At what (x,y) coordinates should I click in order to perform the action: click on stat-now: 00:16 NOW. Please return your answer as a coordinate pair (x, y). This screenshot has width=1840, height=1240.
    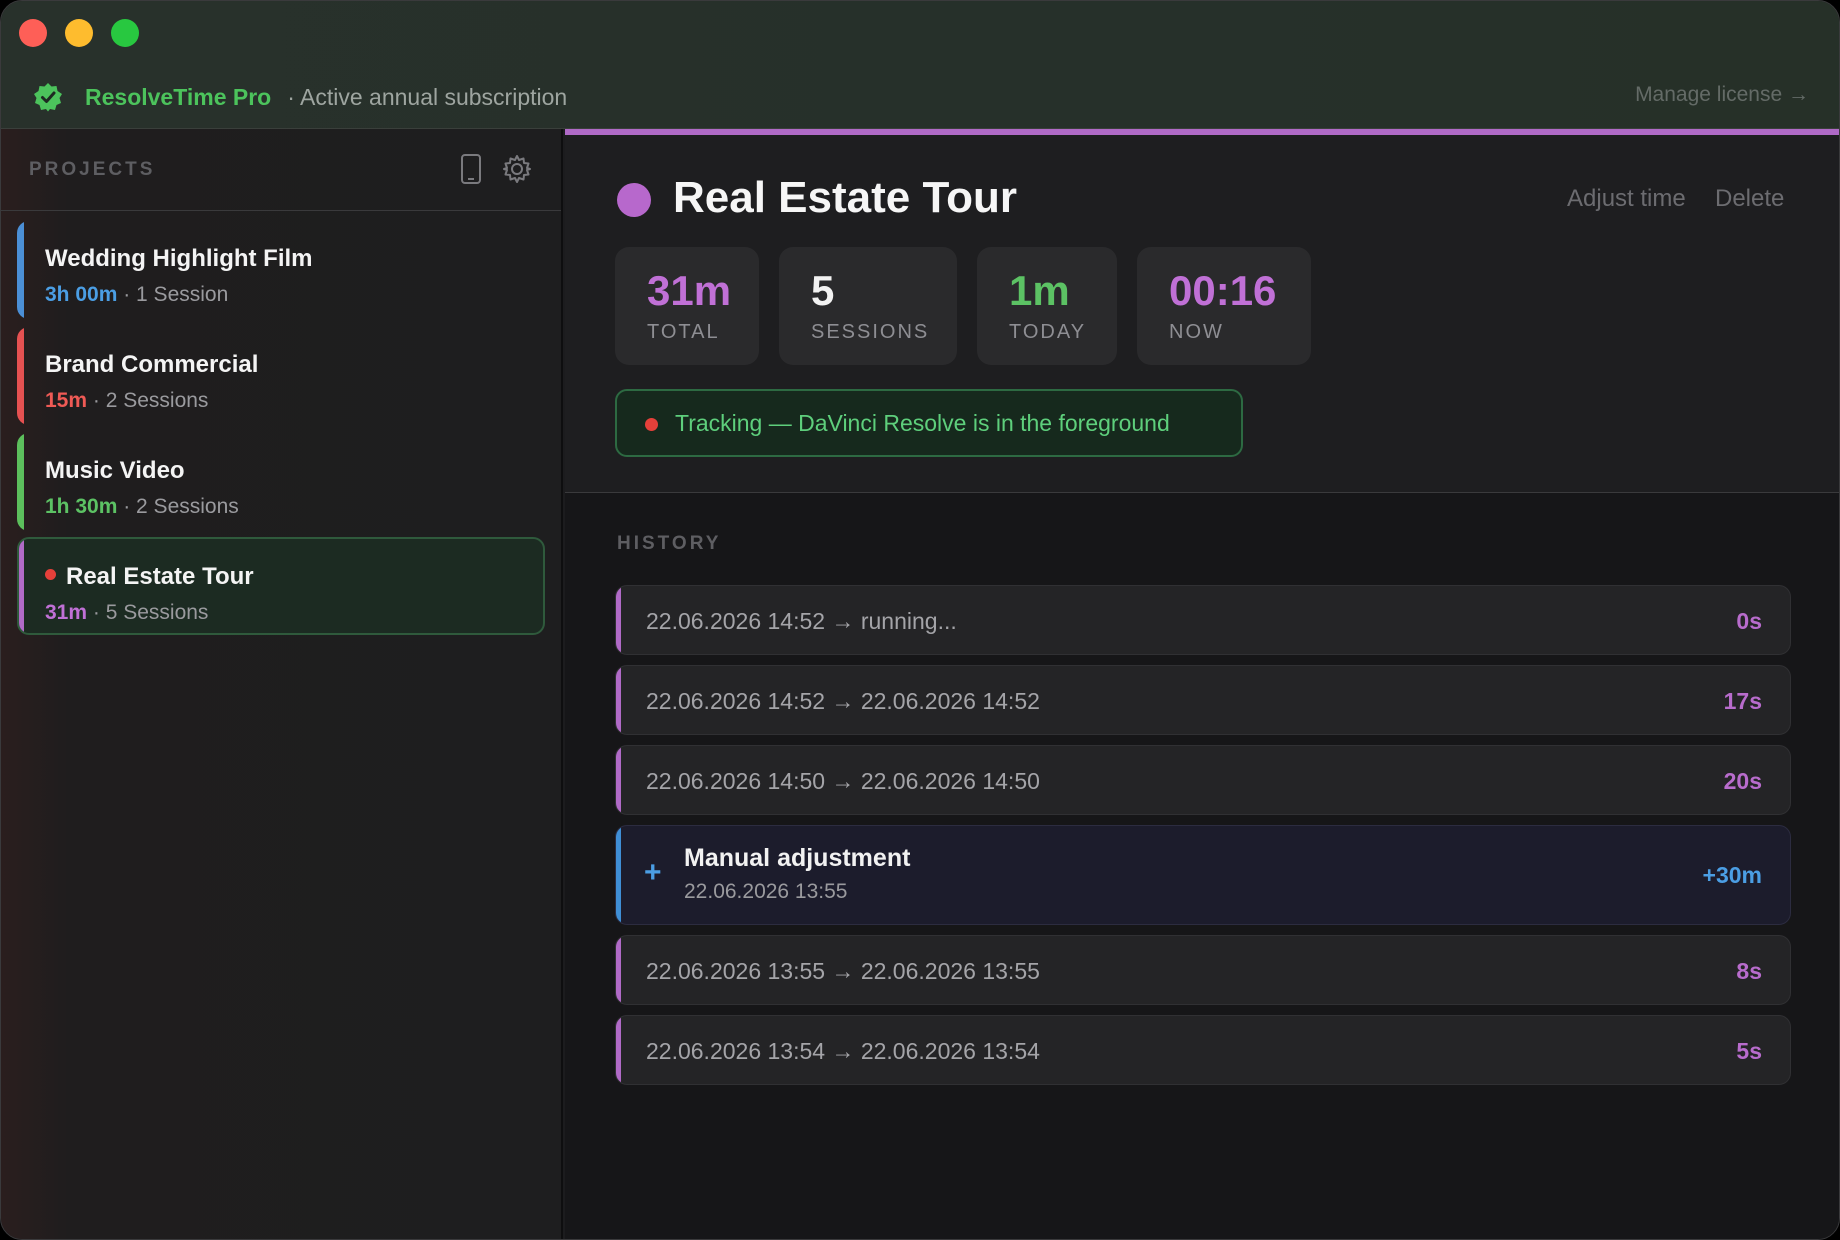
    Looking at the image, I should click on (1224, 306).